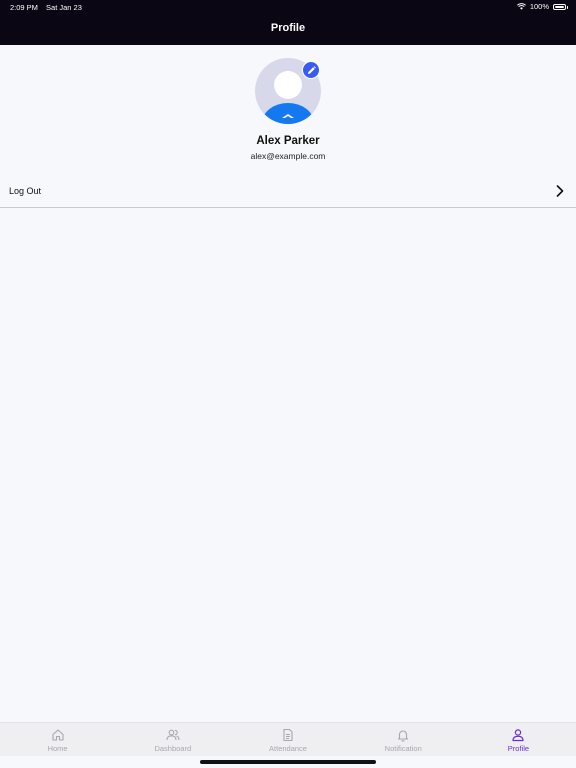 This screenshot has width=576, height=768. Describe the element at coordinates (560, 191) in the screenshot. I see `chevron-right-icon` at that location.